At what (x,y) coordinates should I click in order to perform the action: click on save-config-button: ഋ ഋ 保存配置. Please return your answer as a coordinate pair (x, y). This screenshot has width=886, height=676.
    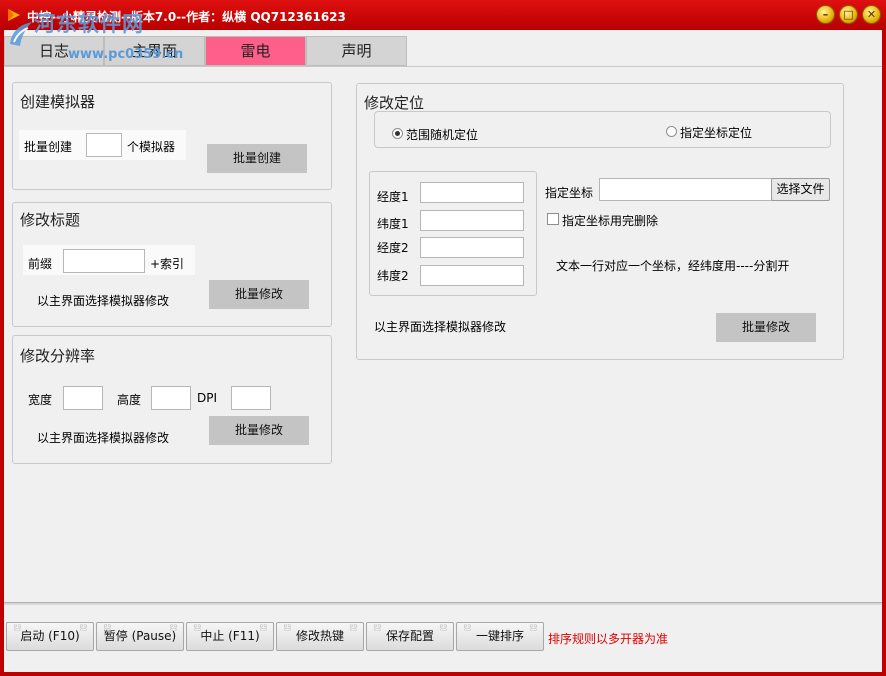
    Looking at the image, I should click on (410, 636).